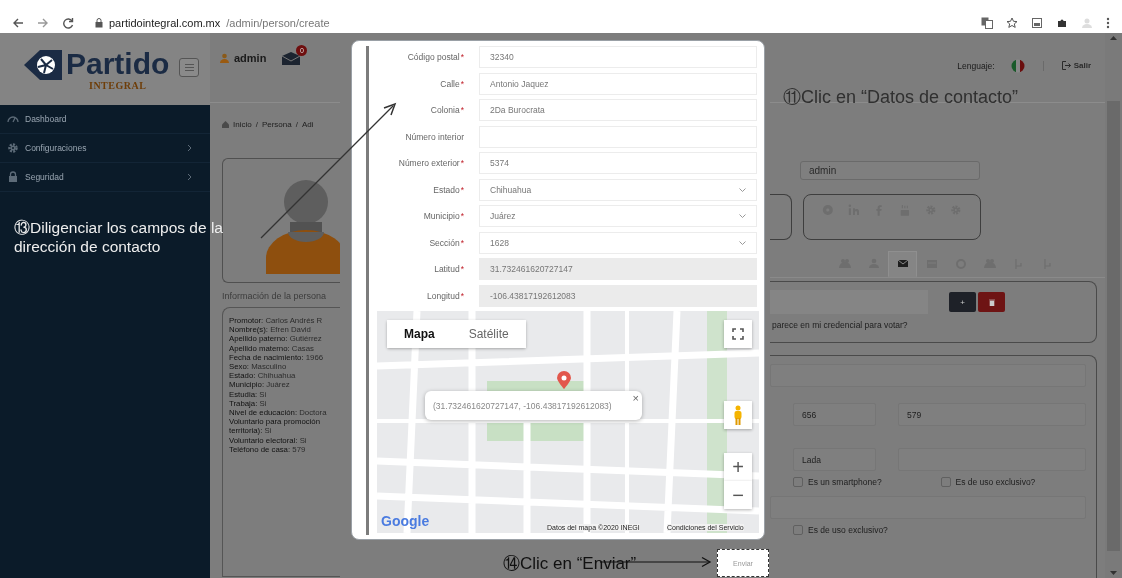  I want to click on field-label: Número exterior*, so click(430, 163).